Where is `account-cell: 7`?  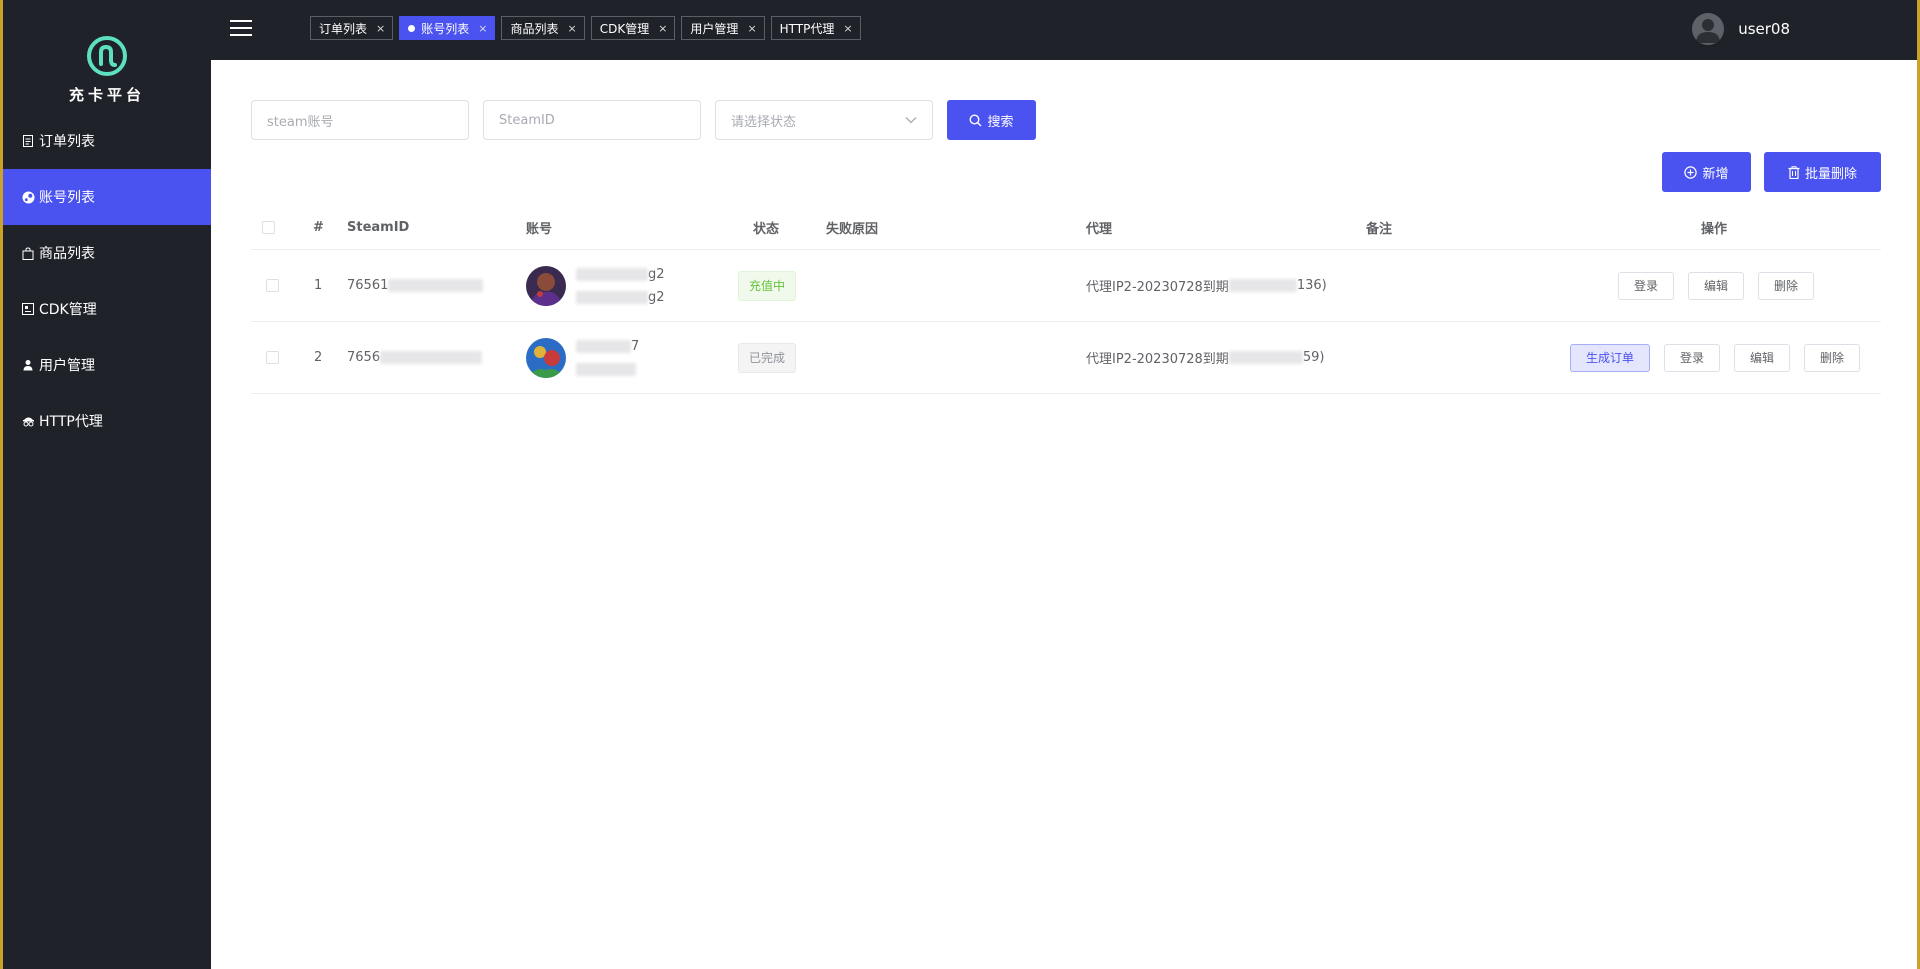 account-cell: 7 is located at coordinates (582, 357).